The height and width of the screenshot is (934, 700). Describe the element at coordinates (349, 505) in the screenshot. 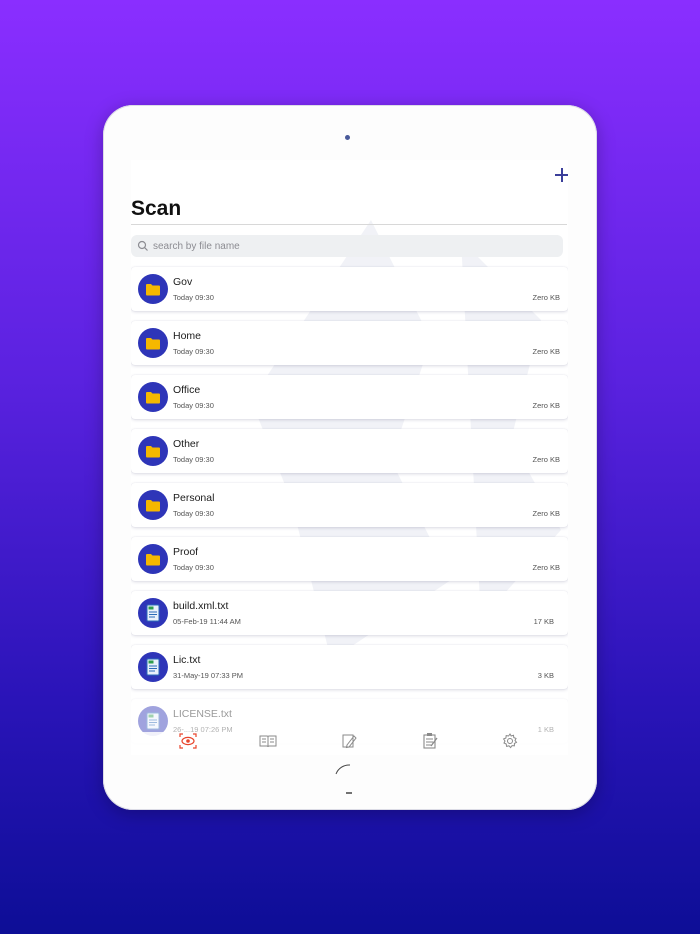

I see `folder-row: Personal Today 09:30 Zero KB` at that location.